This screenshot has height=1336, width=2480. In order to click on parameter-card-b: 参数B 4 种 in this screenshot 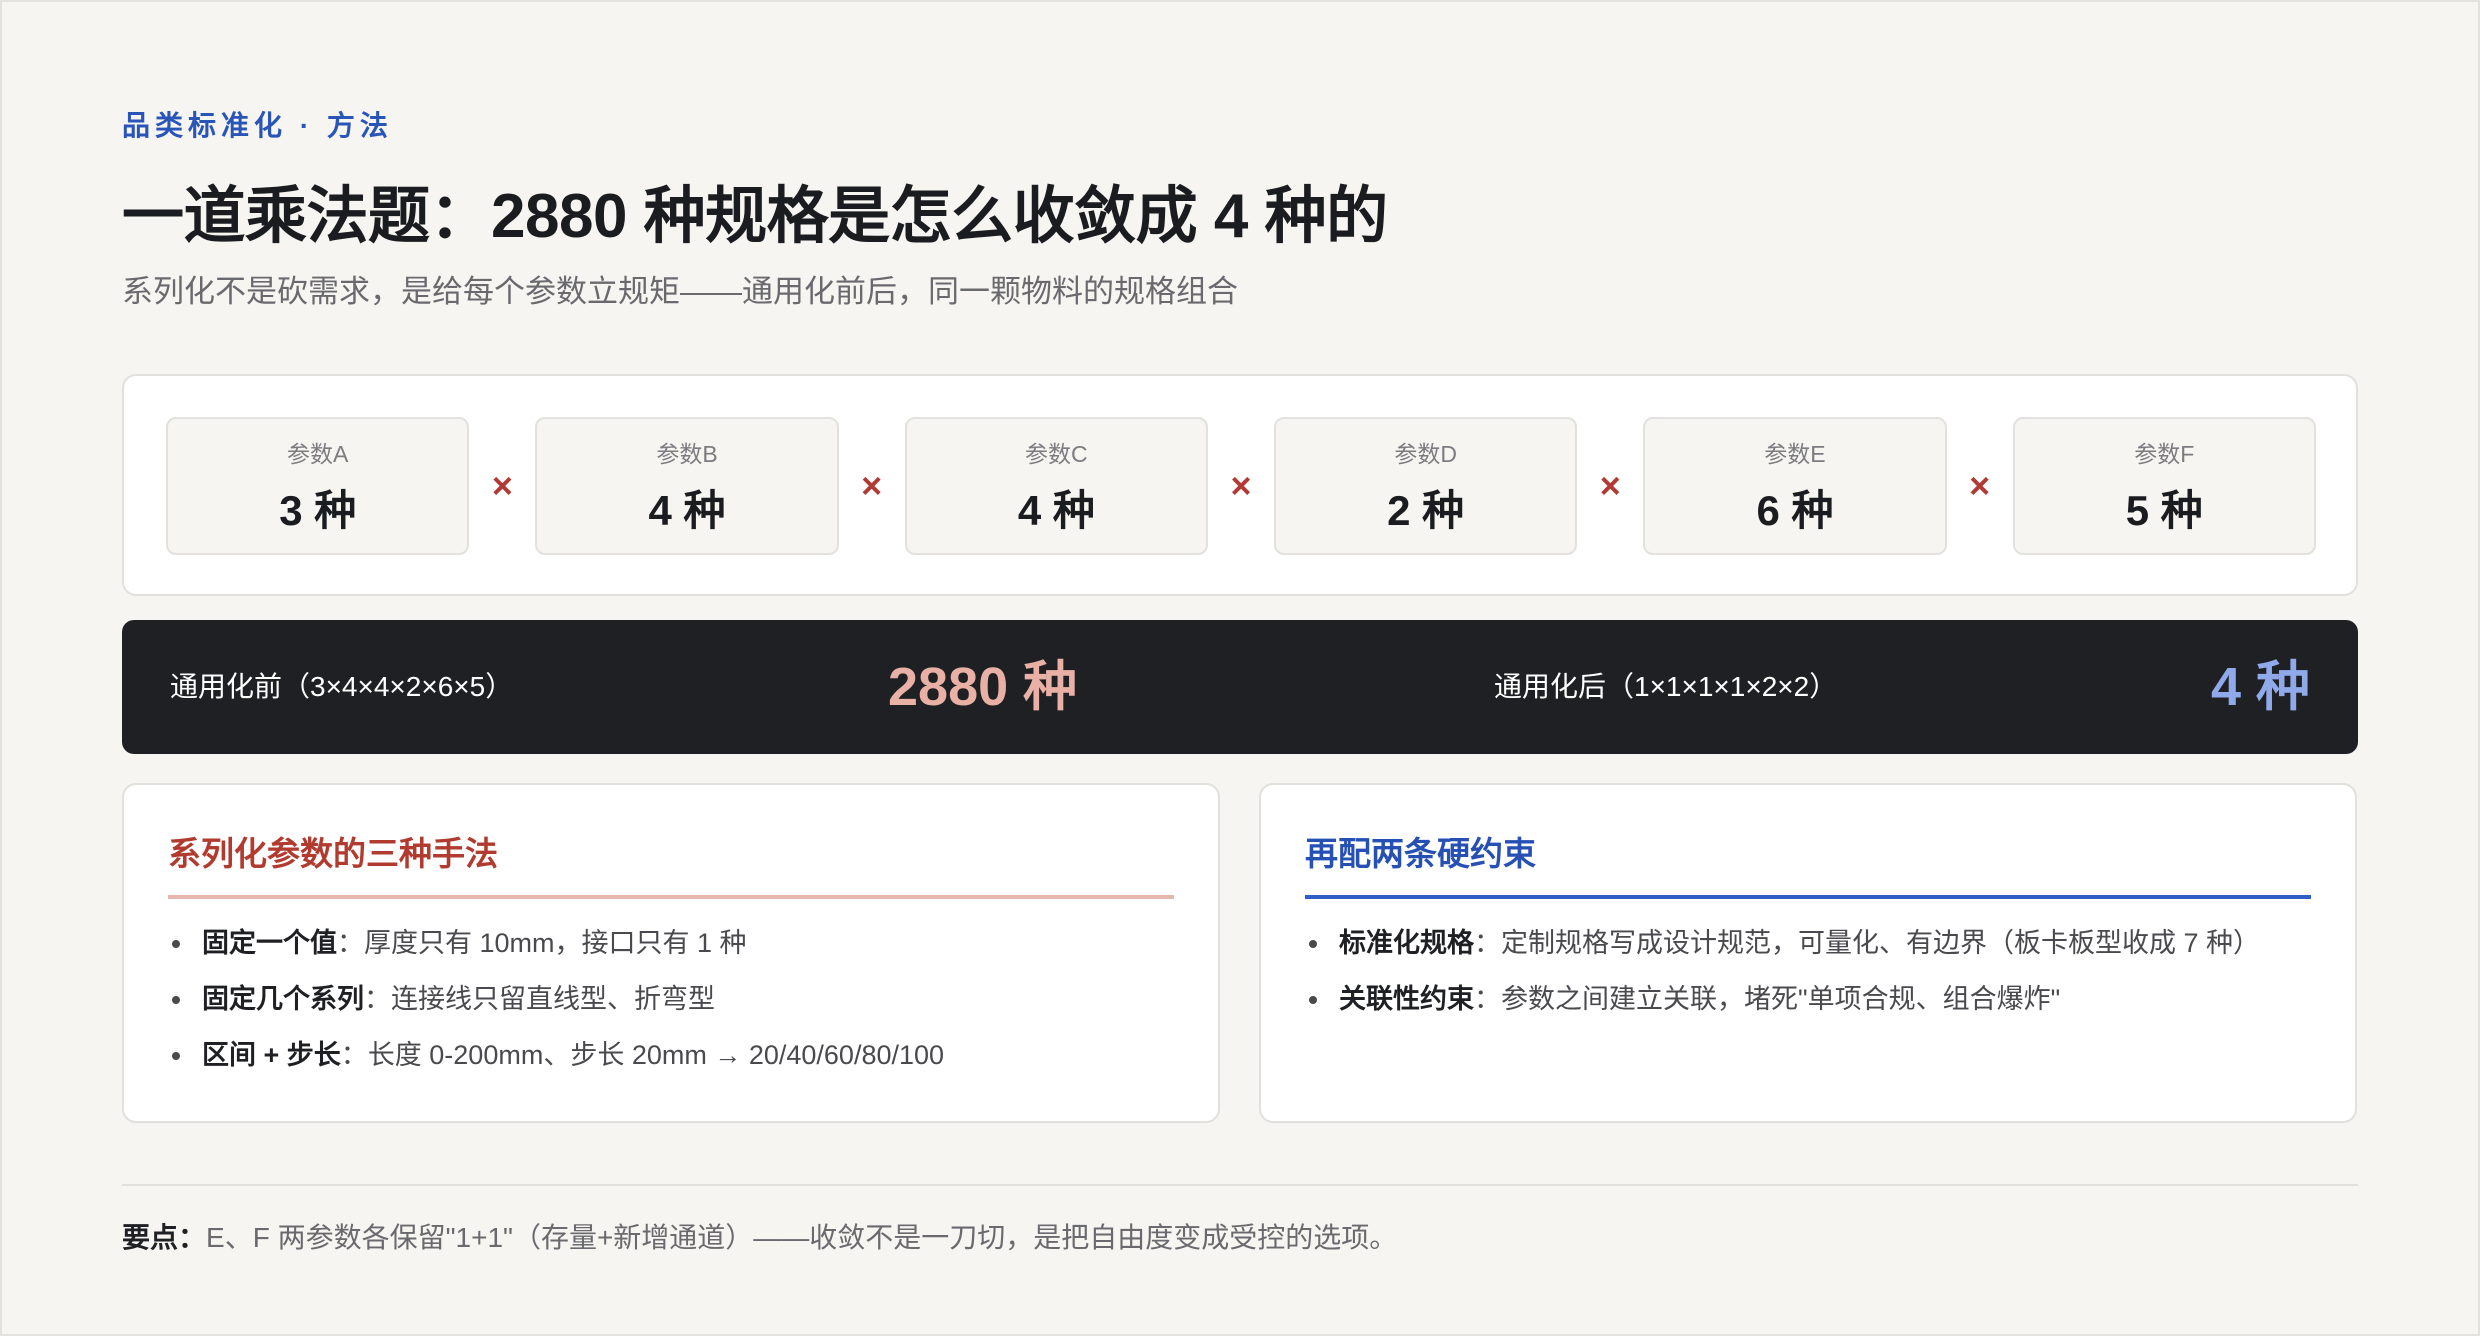, I will do `click(687, 486)`.